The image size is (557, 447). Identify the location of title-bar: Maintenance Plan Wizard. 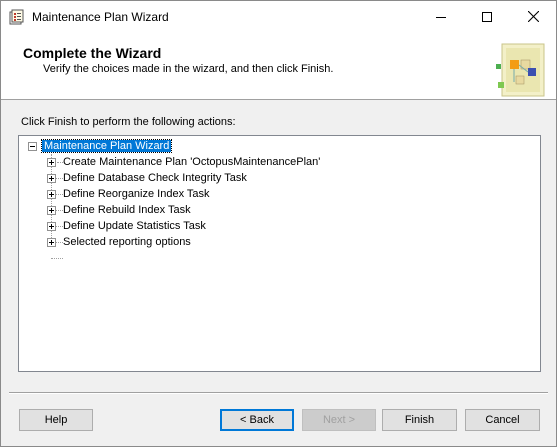
(278, 16).